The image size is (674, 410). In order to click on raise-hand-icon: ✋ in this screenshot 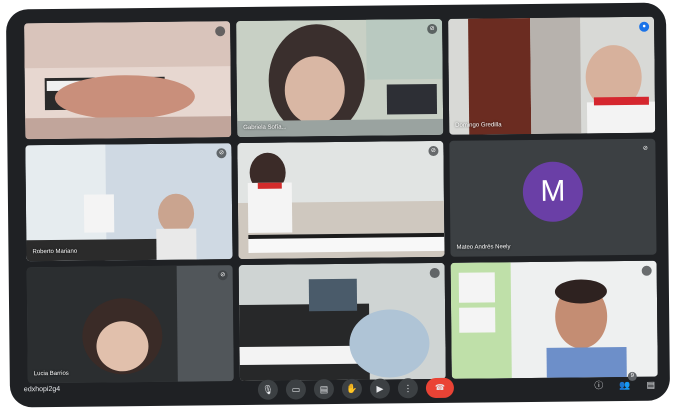, I will do `click(352, 388)`.